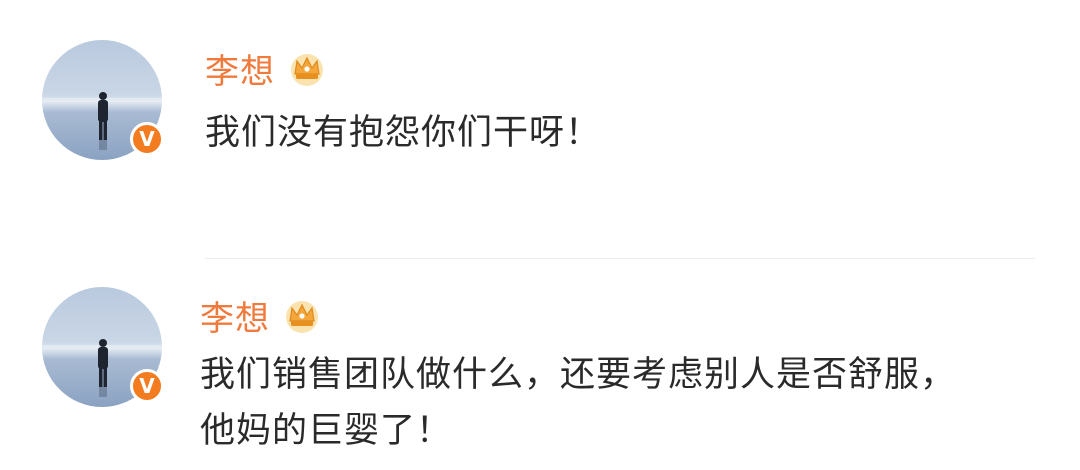  What do you see at coordinates (578, 375) in the screenshot?
I see `comment-text-line: 我们销售团队做什么，还要考虑别人是否舒服，` at bounding box center [578, 375].